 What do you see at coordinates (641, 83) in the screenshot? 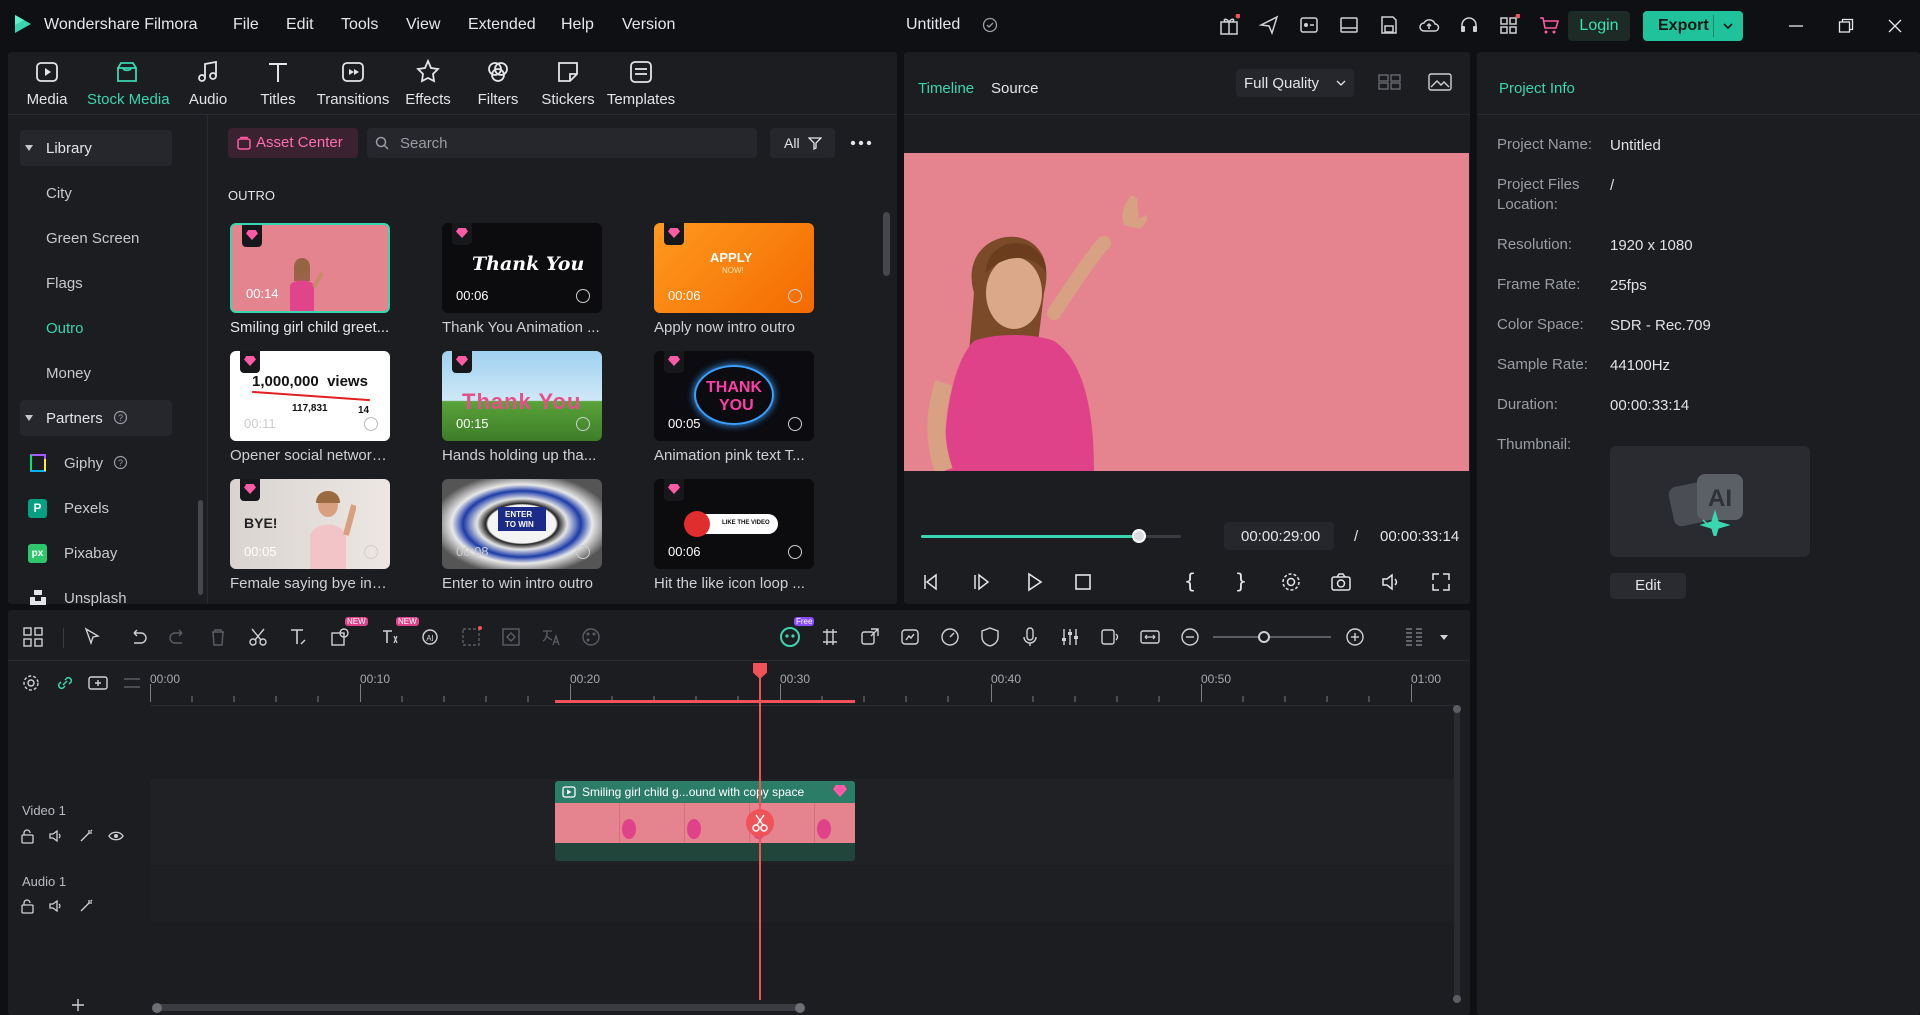
I see `tab-templates: Templates` at bounding box center [641, 83].